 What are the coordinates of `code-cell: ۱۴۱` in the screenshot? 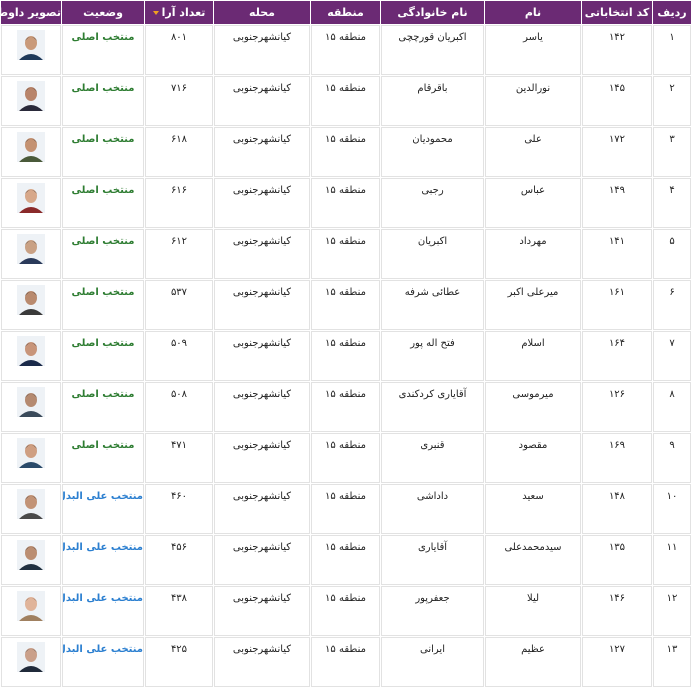 It's located at (617, 254).